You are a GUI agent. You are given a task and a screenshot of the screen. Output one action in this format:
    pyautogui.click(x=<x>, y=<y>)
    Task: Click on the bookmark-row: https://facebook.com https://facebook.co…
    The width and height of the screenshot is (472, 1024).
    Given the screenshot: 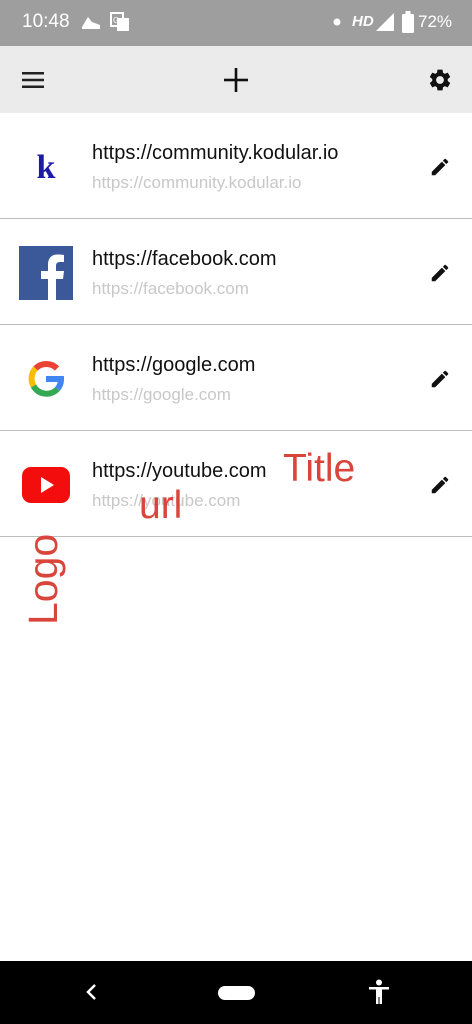 What is the action you would take?
    pyautogui.click(x=236, y=272)
    